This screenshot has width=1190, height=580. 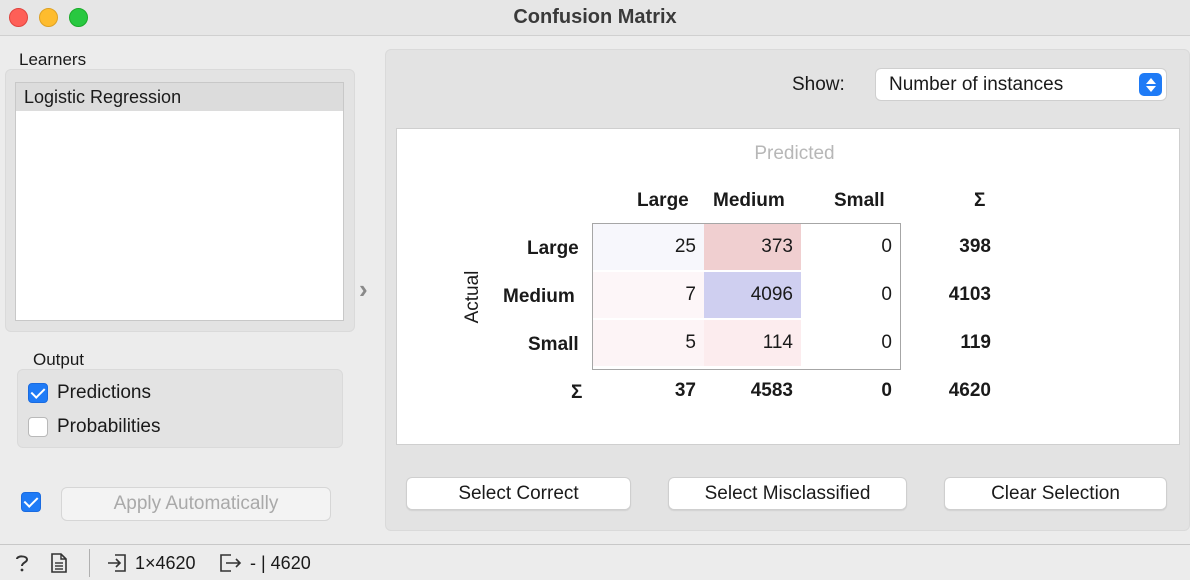 I want to click on select-misclassified-button: Select Misclassified, so click(x=787, y=493).